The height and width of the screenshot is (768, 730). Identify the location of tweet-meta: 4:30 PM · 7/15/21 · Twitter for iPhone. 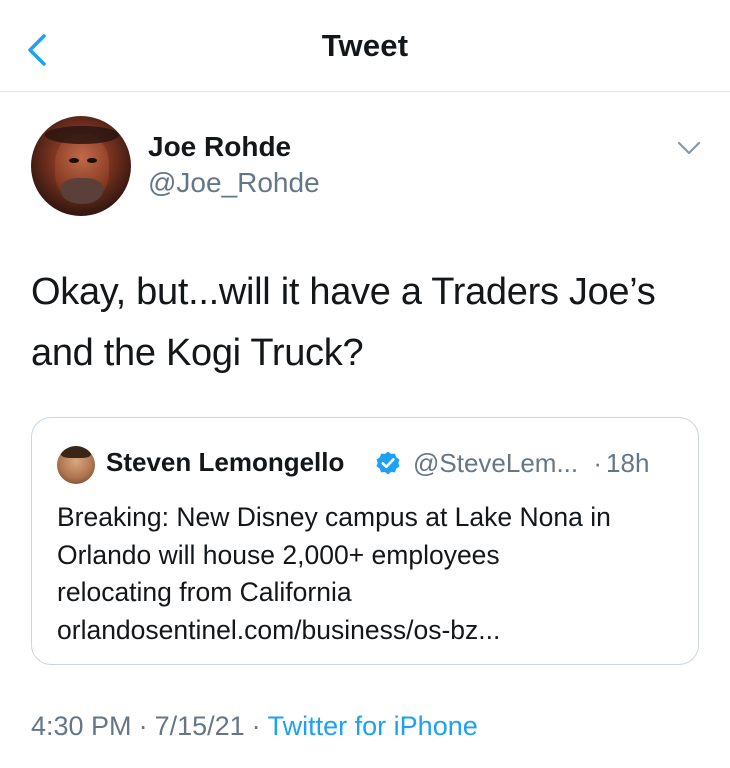
(254, 726).